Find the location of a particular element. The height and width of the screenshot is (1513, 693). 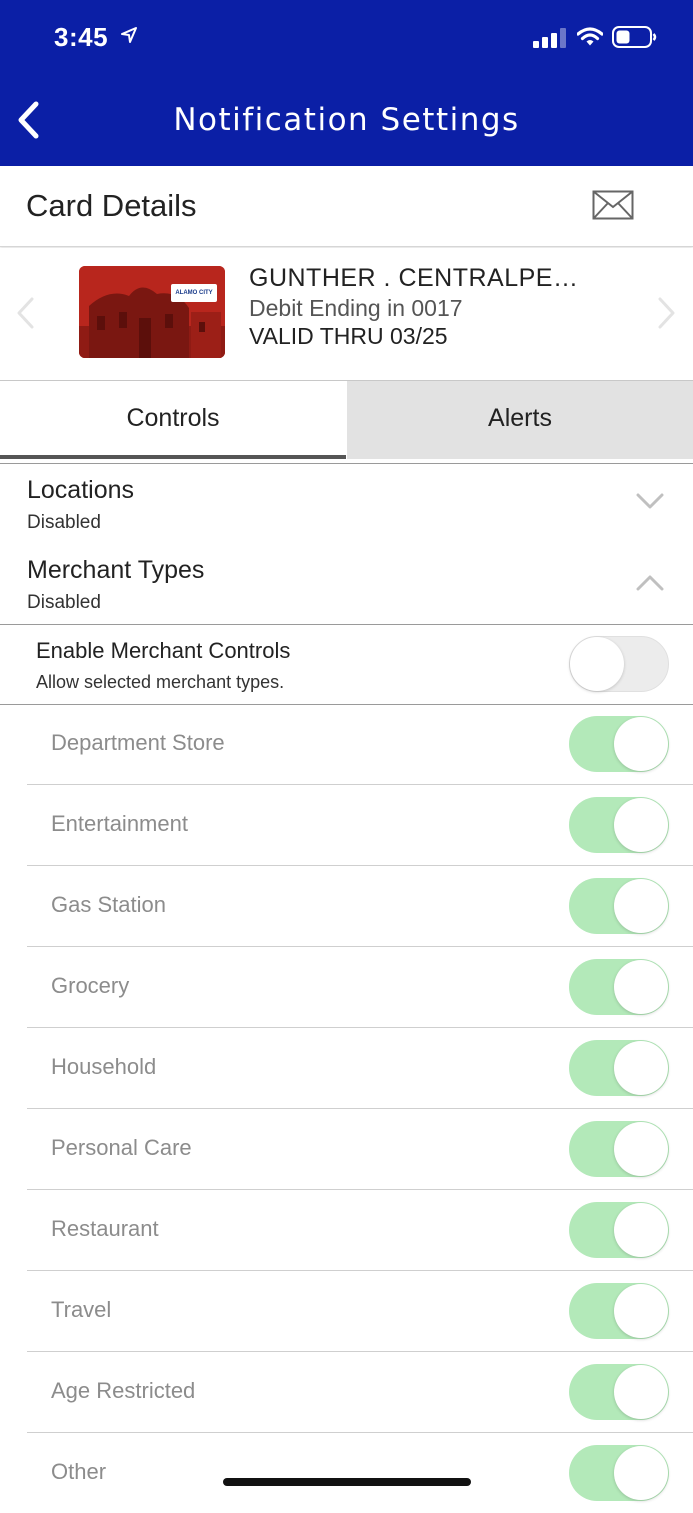

list-item: Other is located at coordinates (360, 1473).